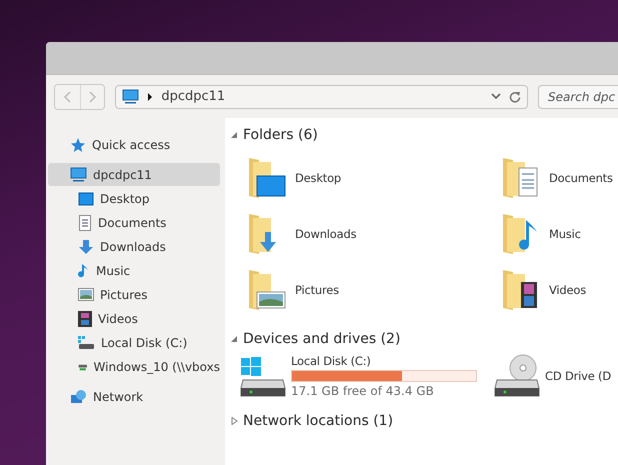 This screenshot has width=618, height=465. I want to click on sidebar-label: Music, so click(113, 271).